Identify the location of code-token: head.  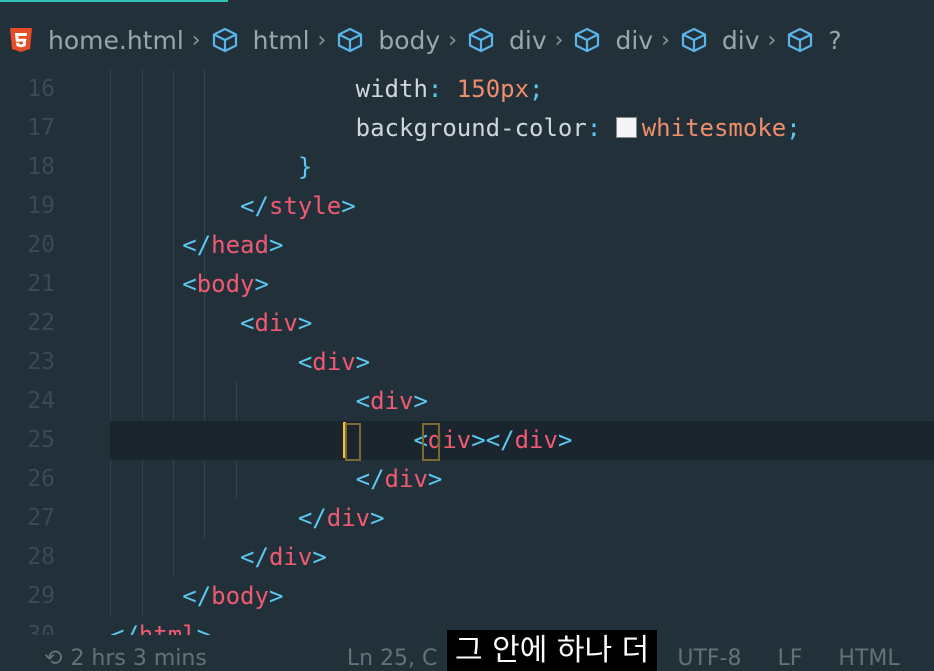
(240, 245).